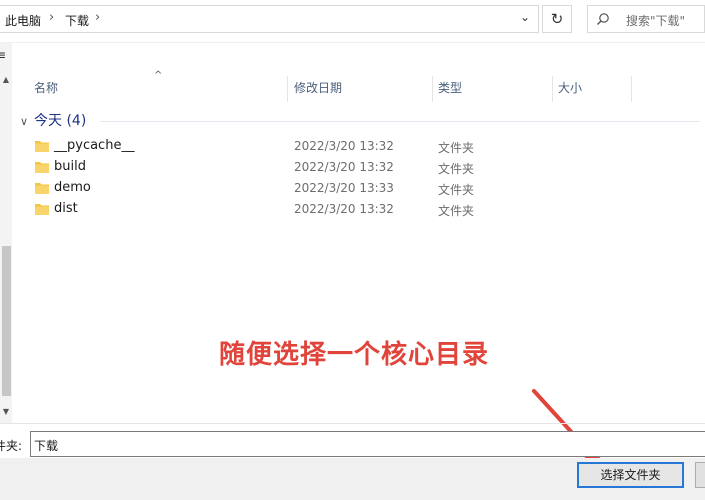 The image size is (705, 500). I want to click on address-toolbar: 此电脑 › 下载 › ⌄ ↻ 搜索"下载", so click(352, 21).